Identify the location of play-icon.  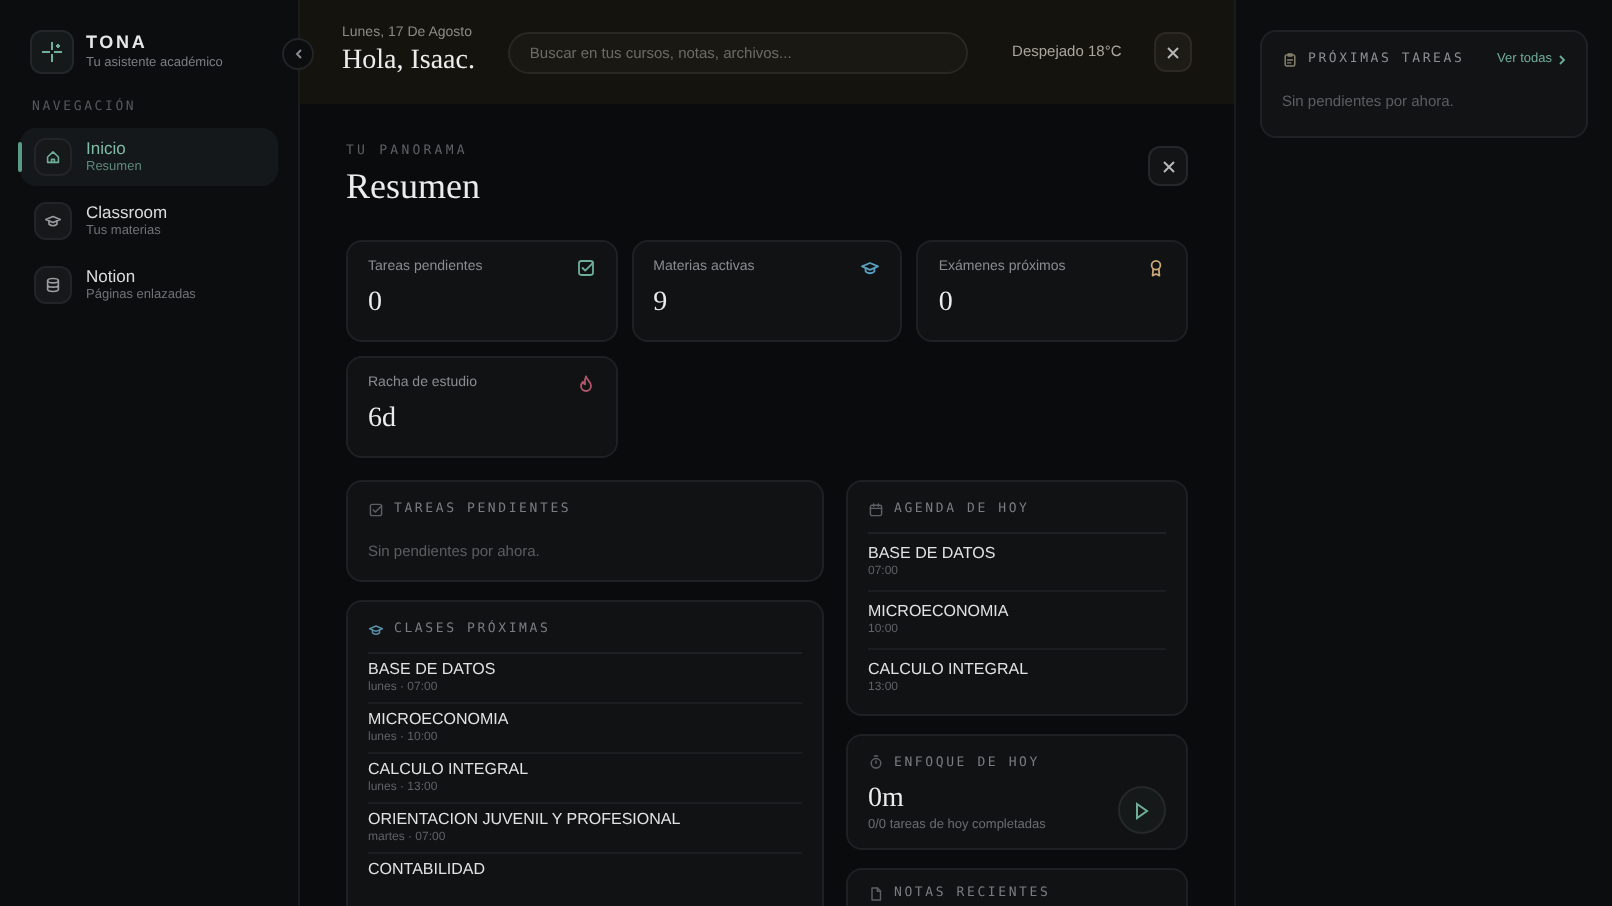
(1142, 810).